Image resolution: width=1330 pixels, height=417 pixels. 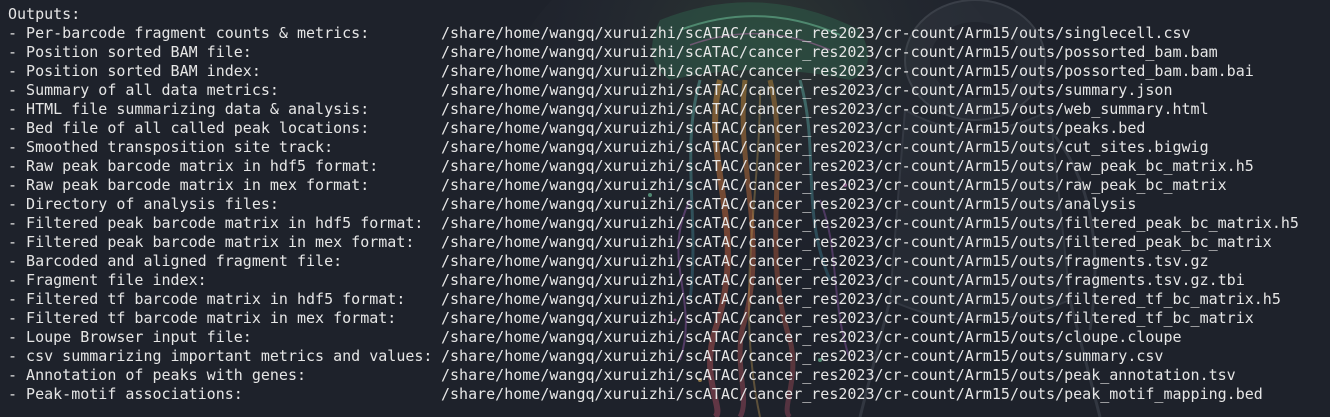 I want to click on output-description: - Per-barcode fragment counts & metrics:, so click(x=189, y=33).